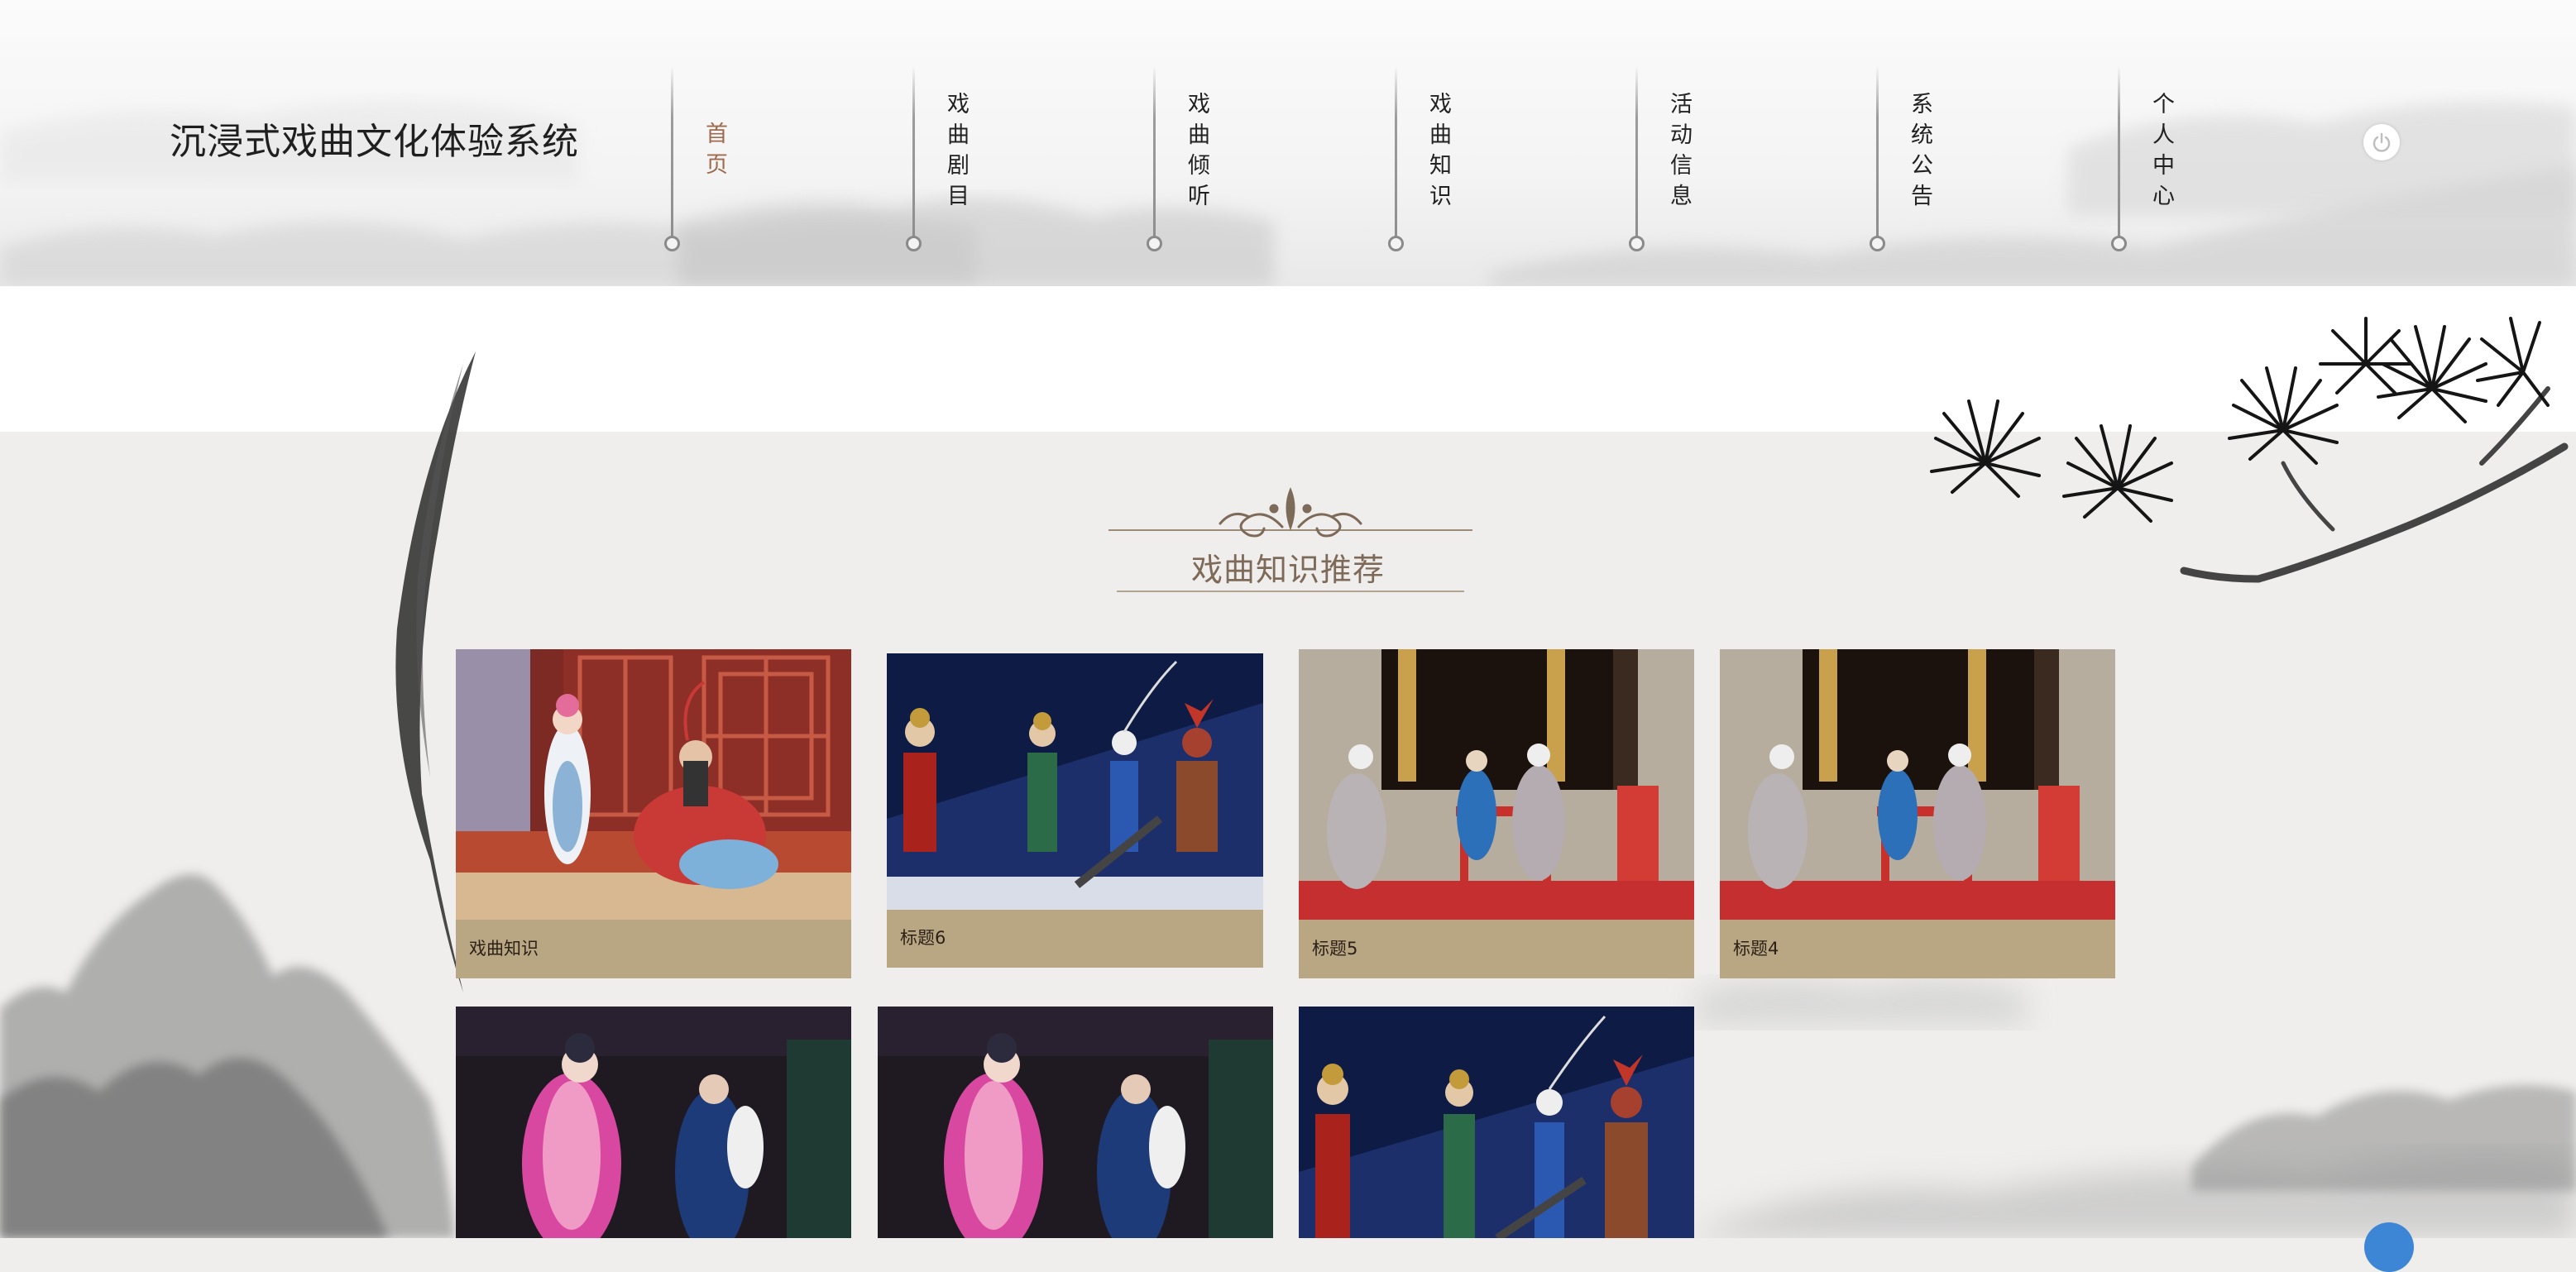 This screenshot has height=1272, width=2576. I want to click on knowledge-card: 戏曲知识, so click(654, 813).